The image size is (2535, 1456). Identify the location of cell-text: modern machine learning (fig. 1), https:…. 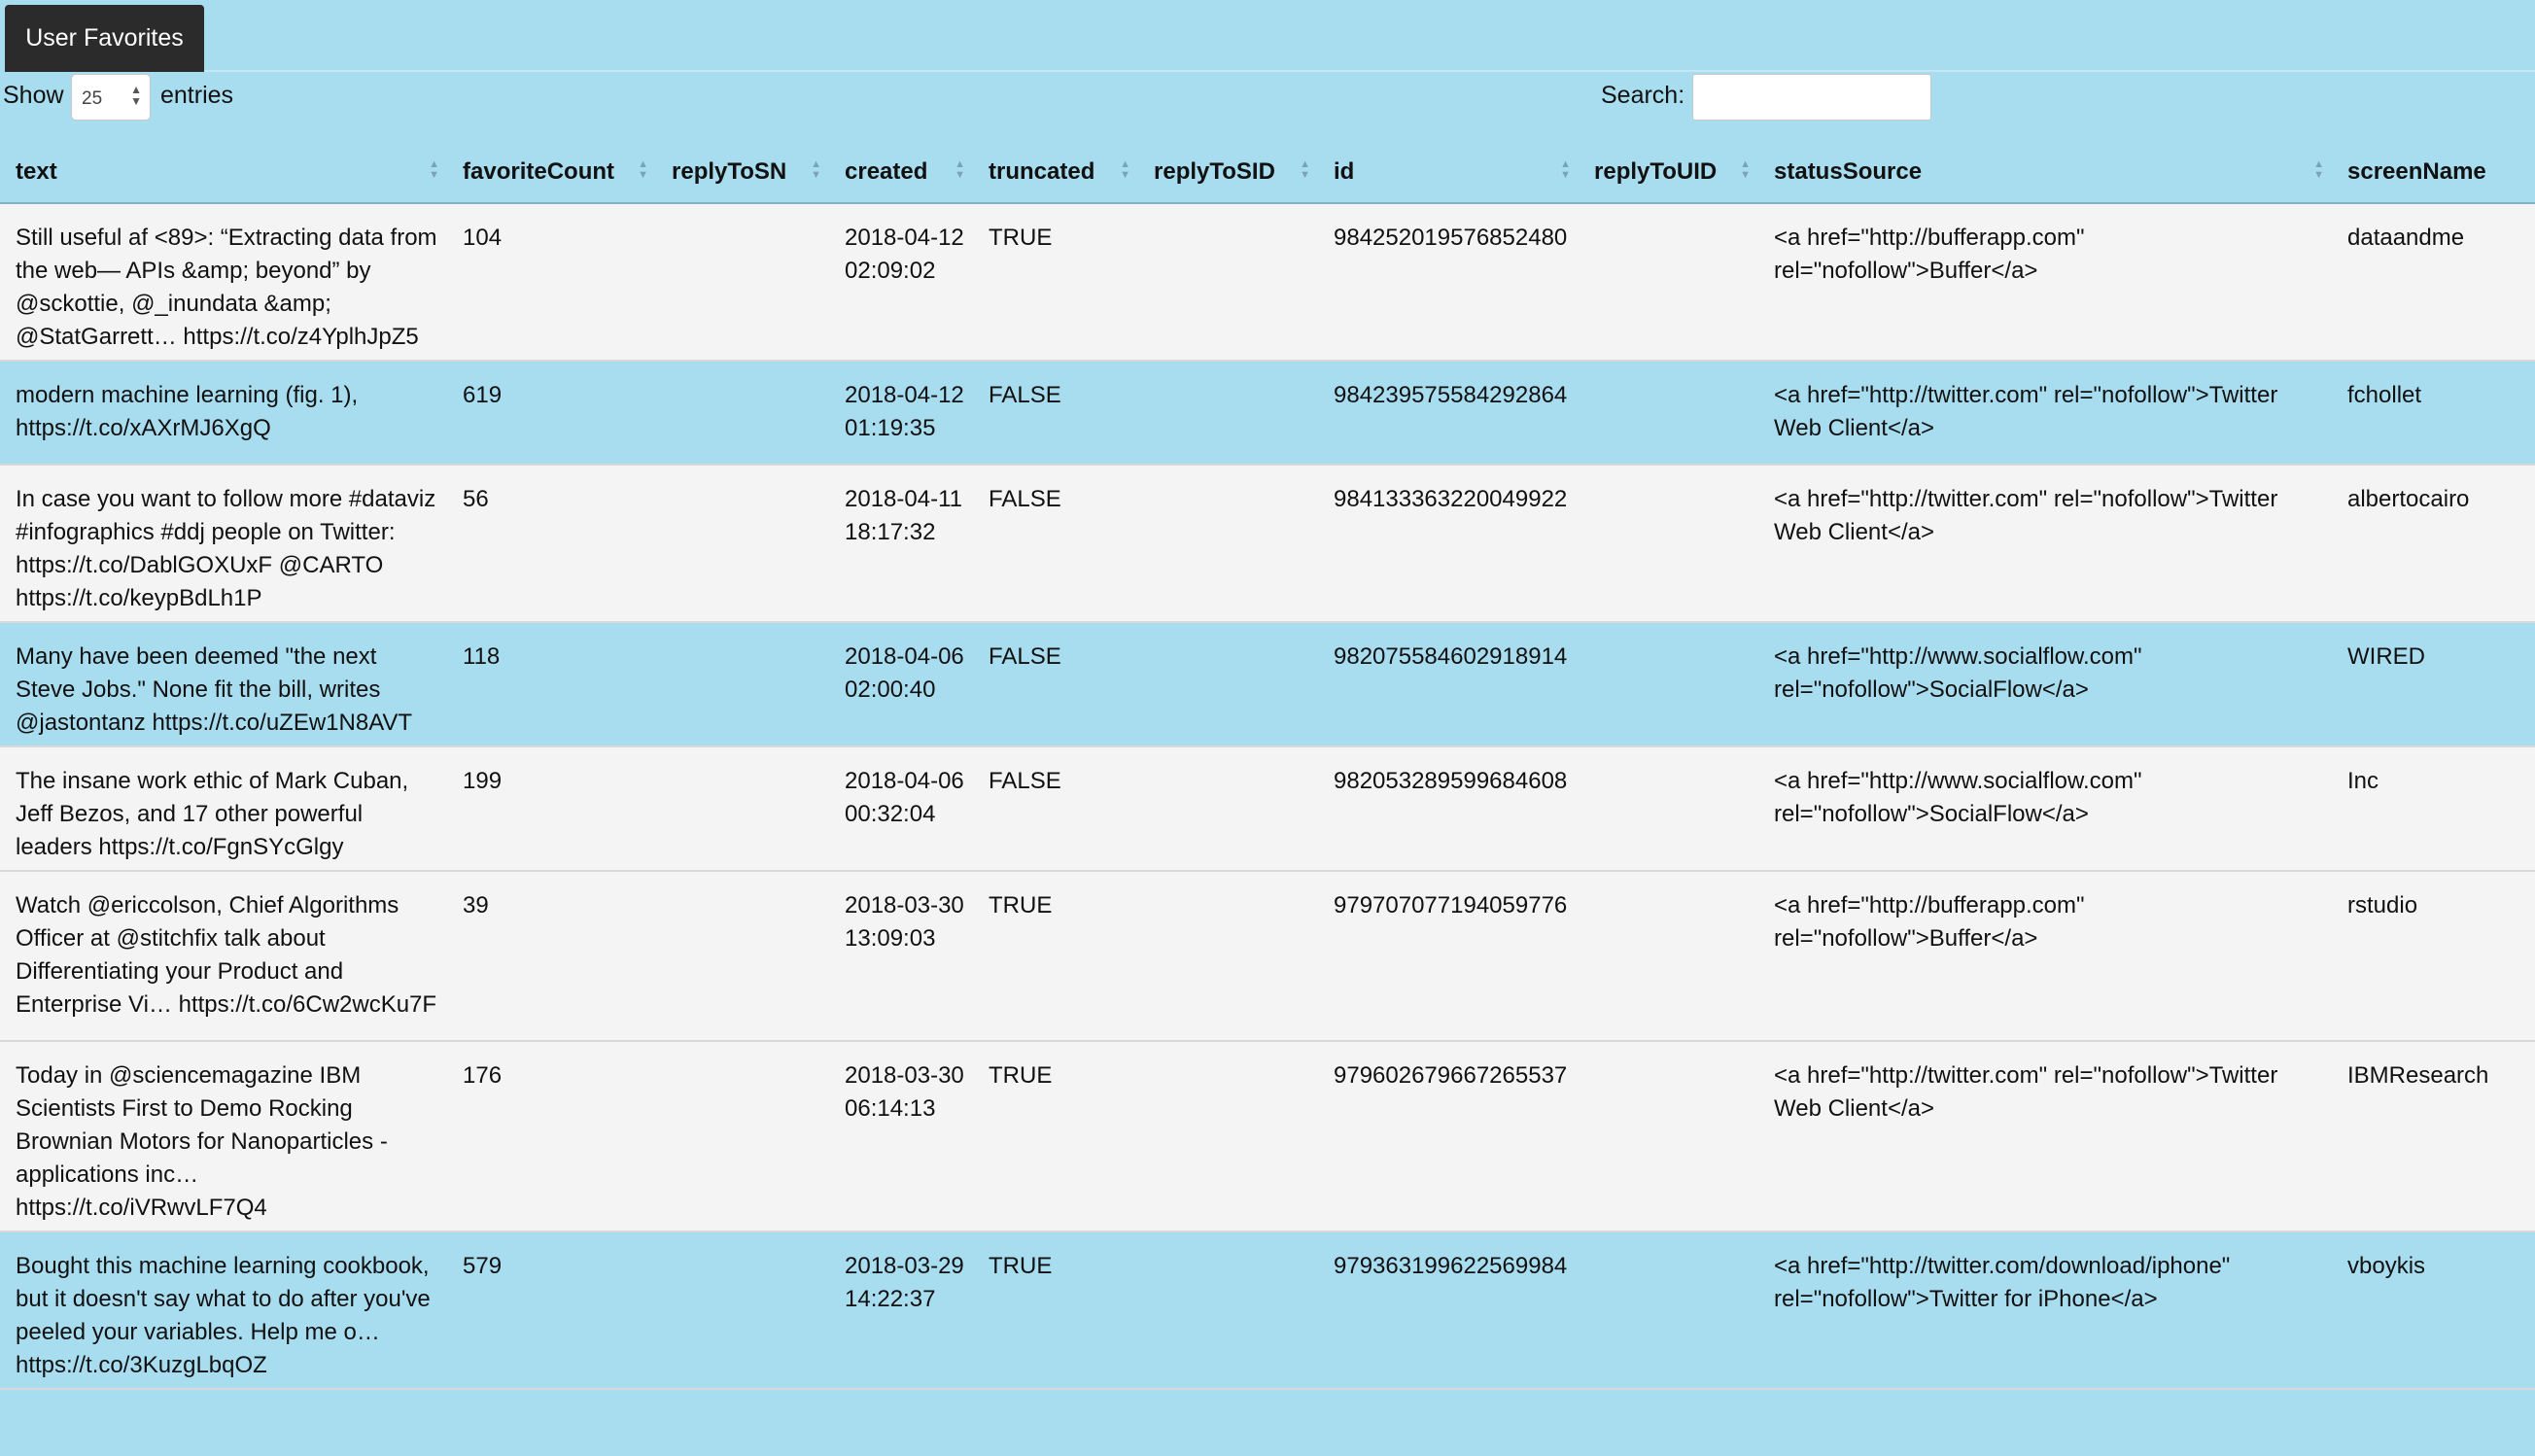
(224, 413).